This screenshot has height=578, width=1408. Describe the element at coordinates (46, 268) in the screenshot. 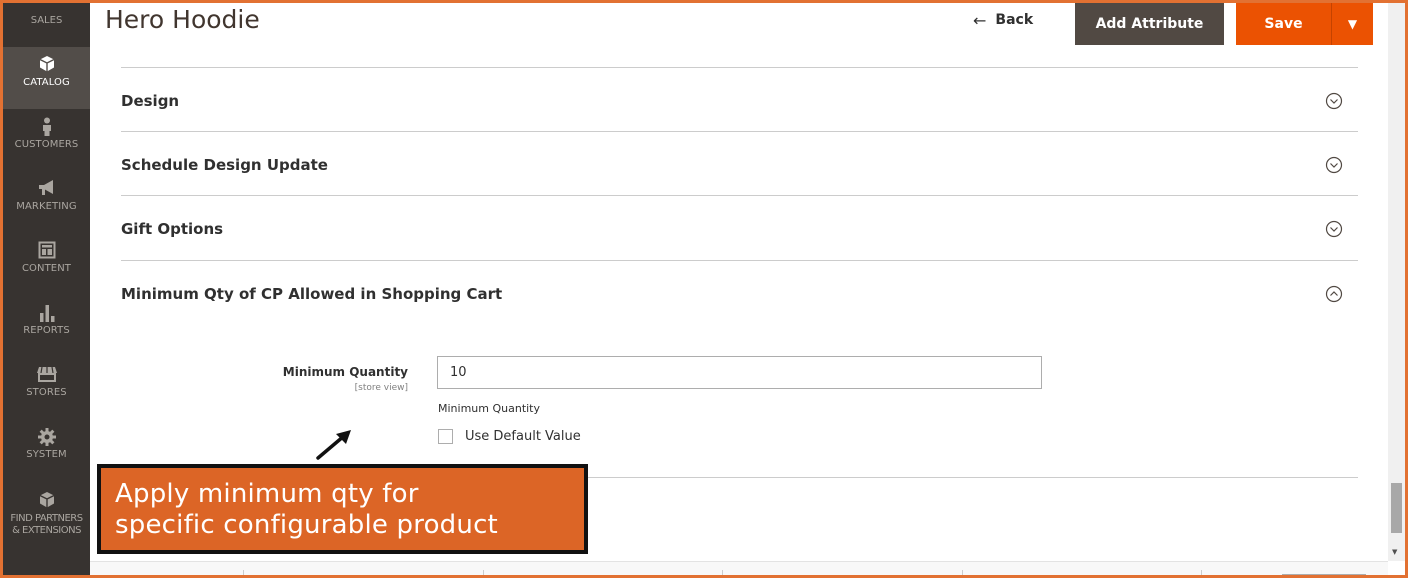

I see `sidebar-item-label: CONTENT` at that location.